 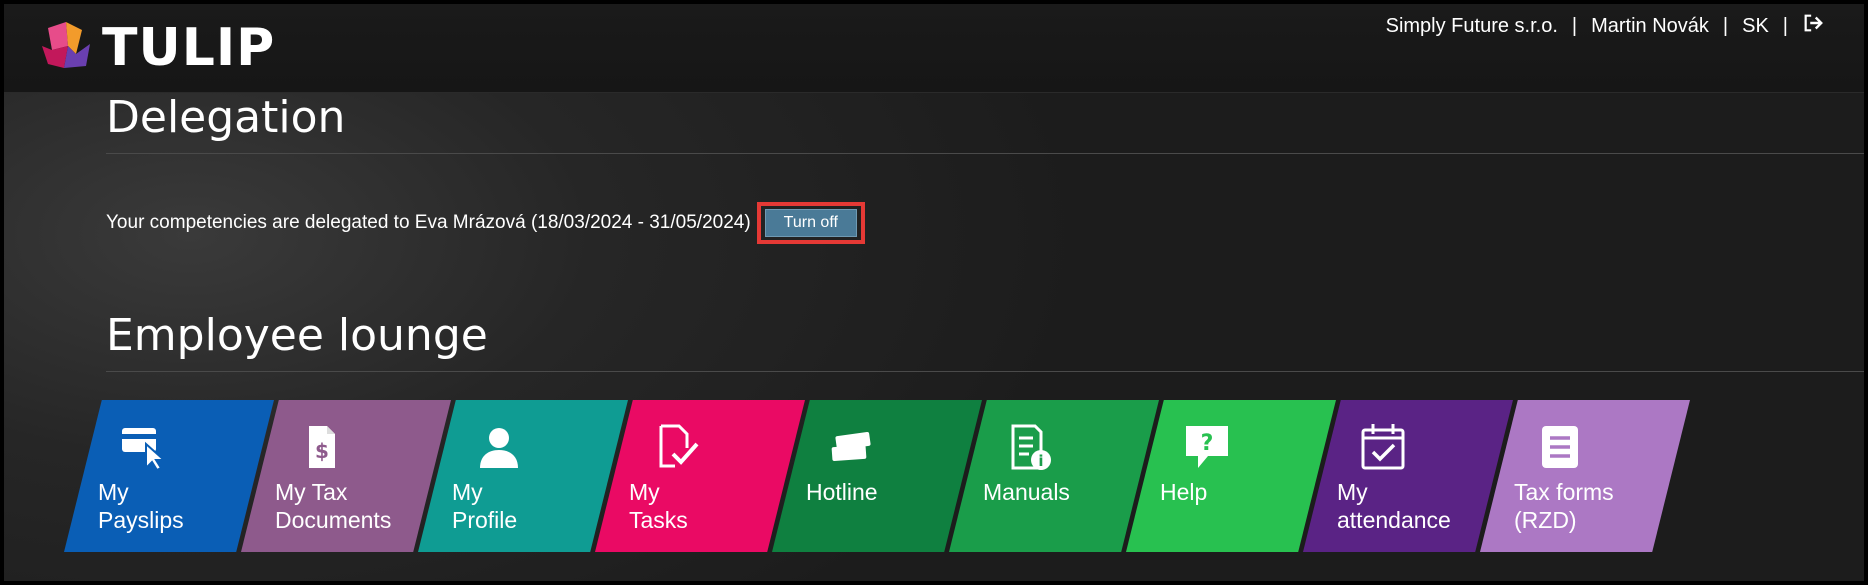 What do you see at coordinates (141, 506) in the screenshot?
I see `tile-label: My Payslips` at bounding box center [141, 506].